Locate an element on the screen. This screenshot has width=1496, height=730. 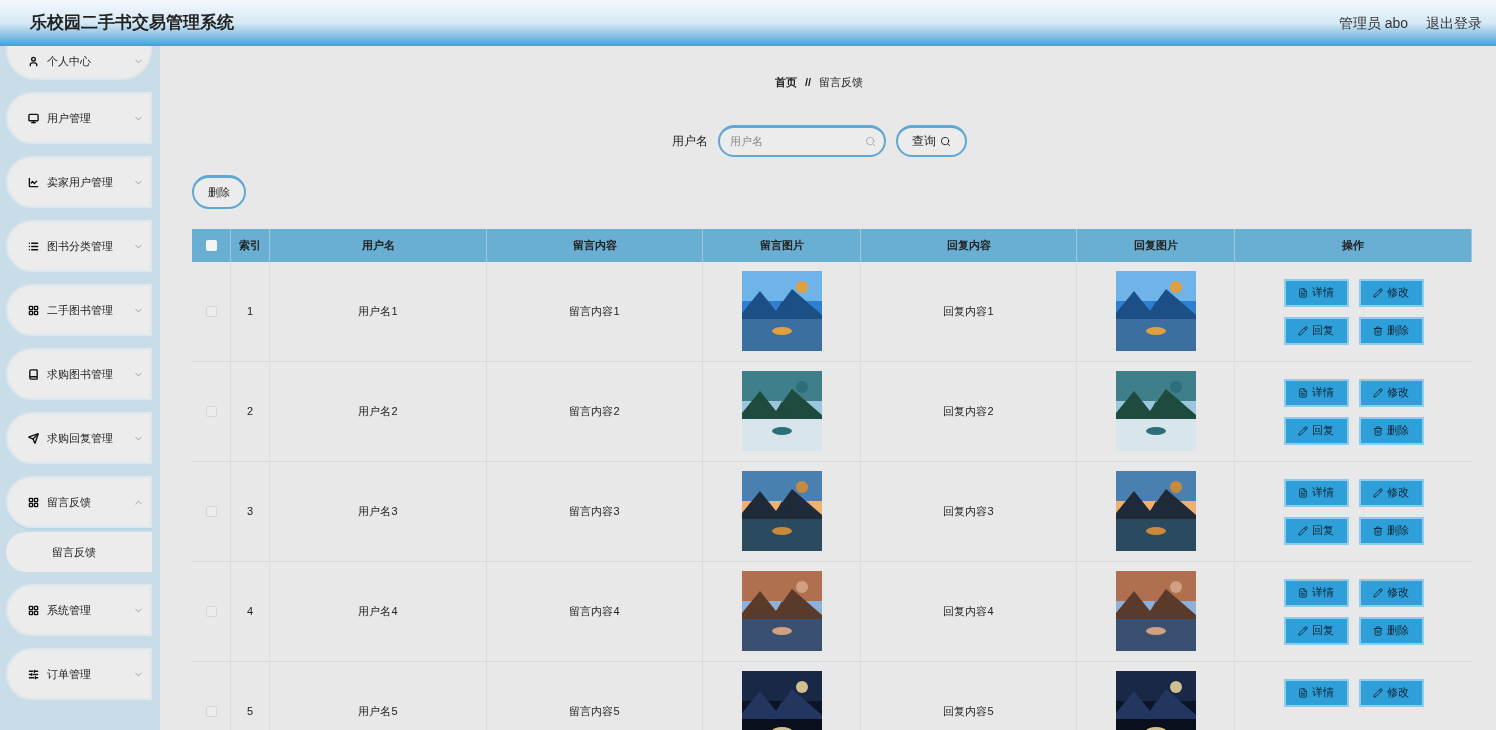
table-cell-text: 回复内容1 is located at coordinates (968, 311).